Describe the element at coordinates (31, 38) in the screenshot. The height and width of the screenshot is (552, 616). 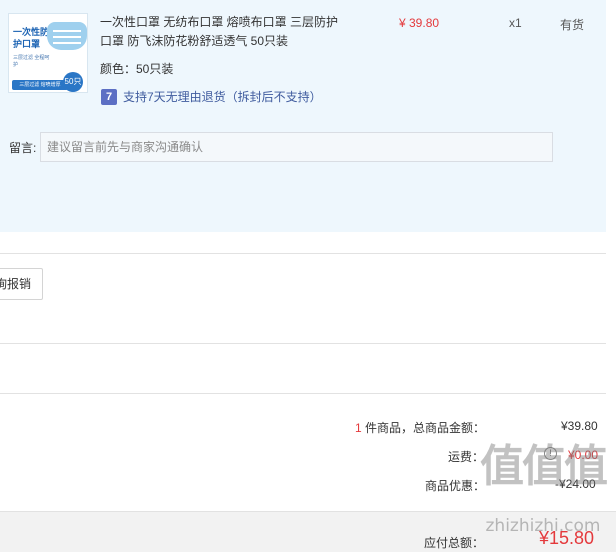
I see `thumbnail-title: 一次性防护口罩` at that location.